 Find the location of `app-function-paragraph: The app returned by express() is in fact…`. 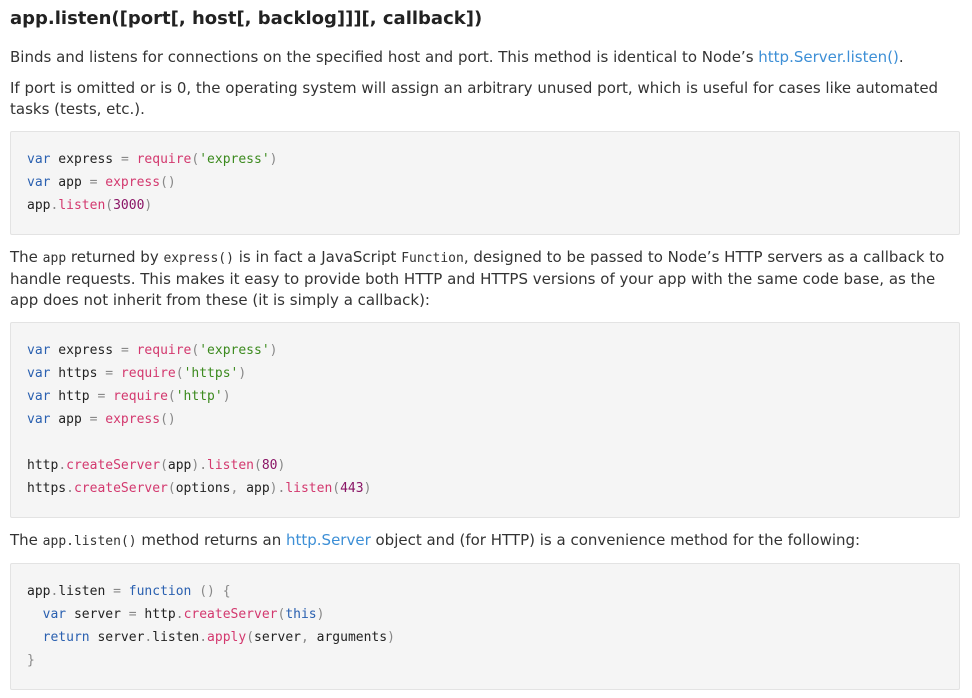

app-function-paragraph: The app returned by express() is in fact… is located at coordinates (477, 278).